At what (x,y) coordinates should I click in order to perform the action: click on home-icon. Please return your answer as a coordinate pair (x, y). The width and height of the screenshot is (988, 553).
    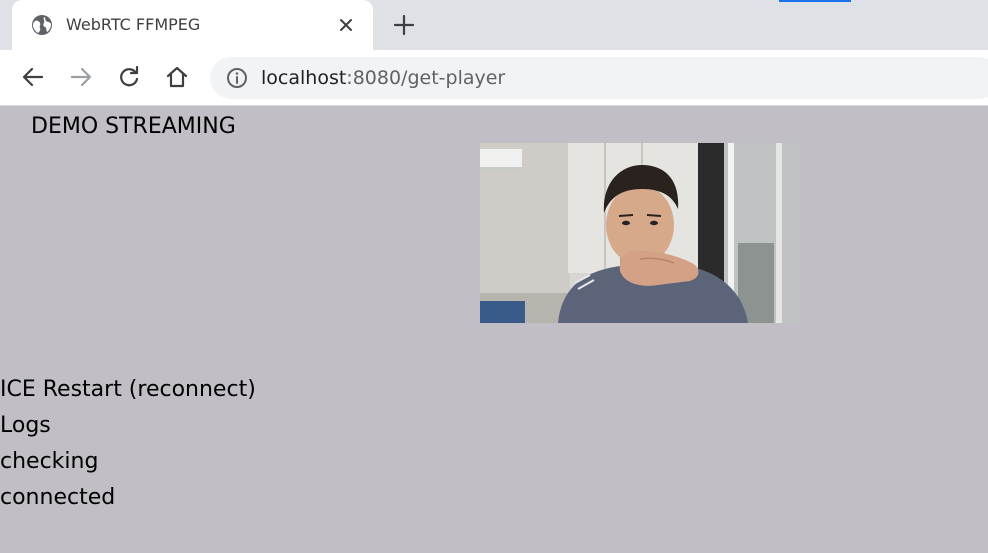
    Looking at the image, I should click on (177, 77).